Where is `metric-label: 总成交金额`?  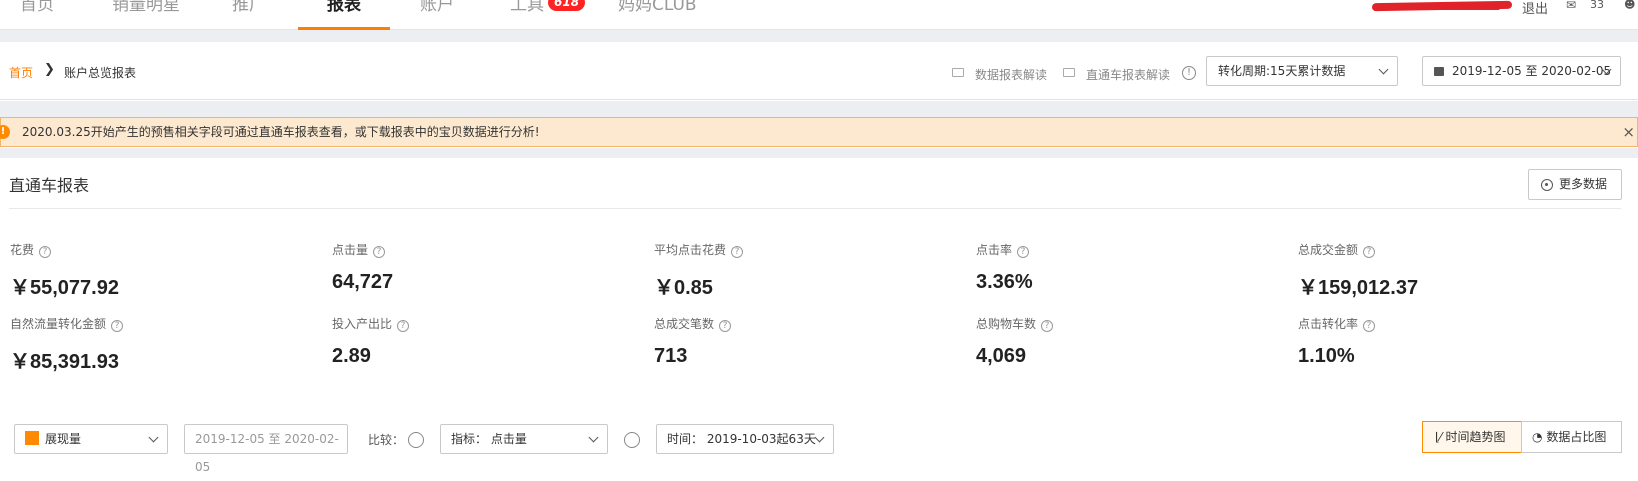 metric-label: 总成交金额 is located at coordinates (1328, 250).